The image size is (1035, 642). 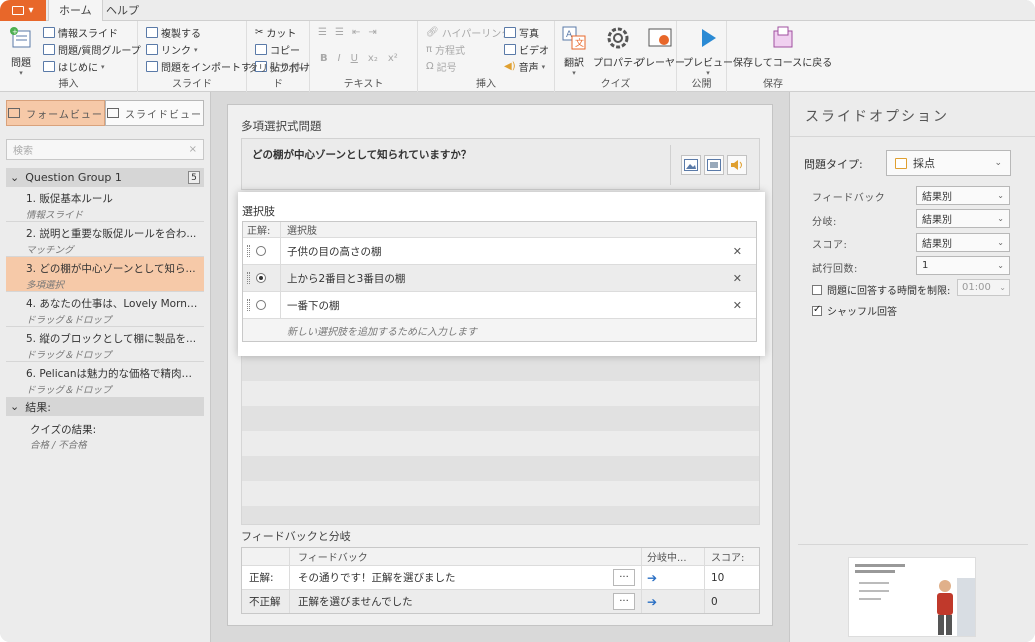 What do you see at coordinates (192, 84) in the screenshot?
I see `group-label: スライド` at bounding box center [192, 84].